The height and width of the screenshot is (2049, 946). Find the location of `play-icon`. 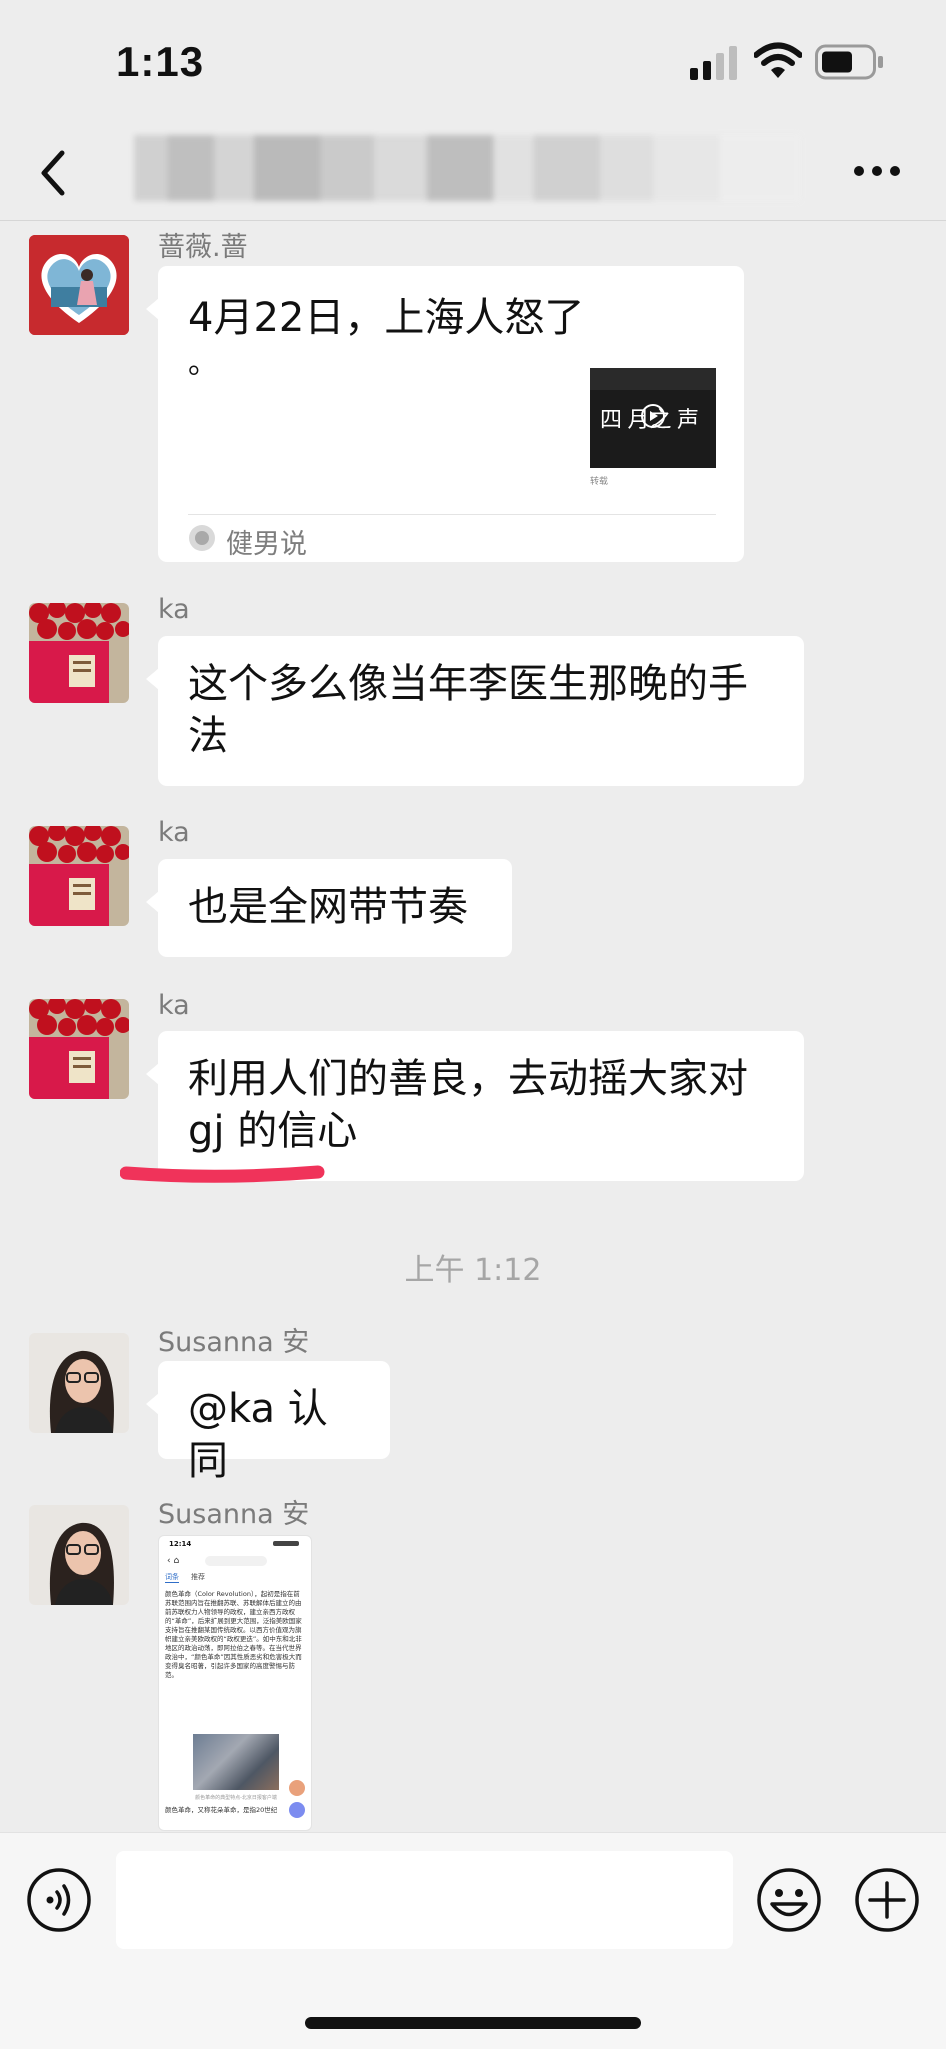

play-icon is located at coordinates (653, 416).